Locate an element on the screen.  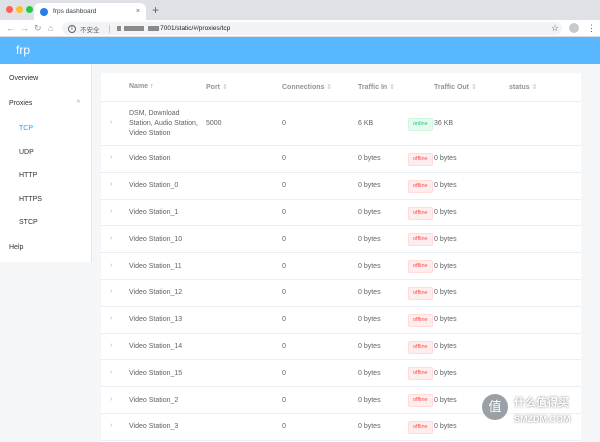
close-window-button is located at coordinates (9, 9).